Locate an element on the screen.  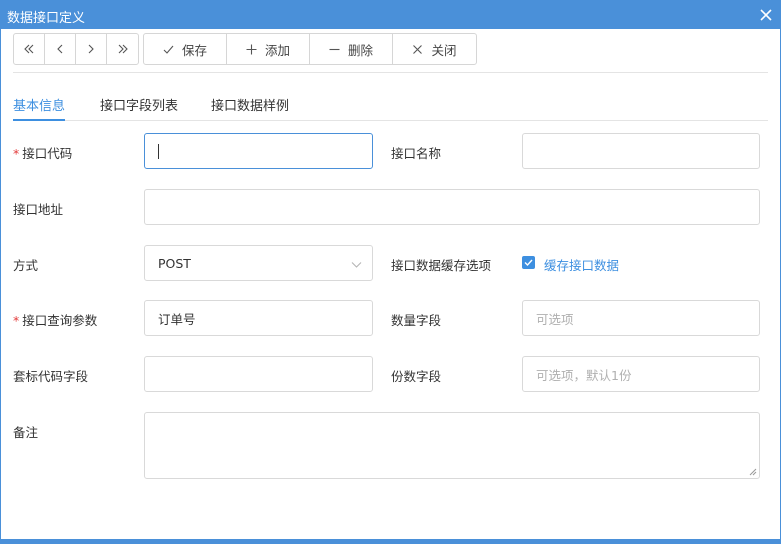
record-nav-group is located at coordinates (76, 49).